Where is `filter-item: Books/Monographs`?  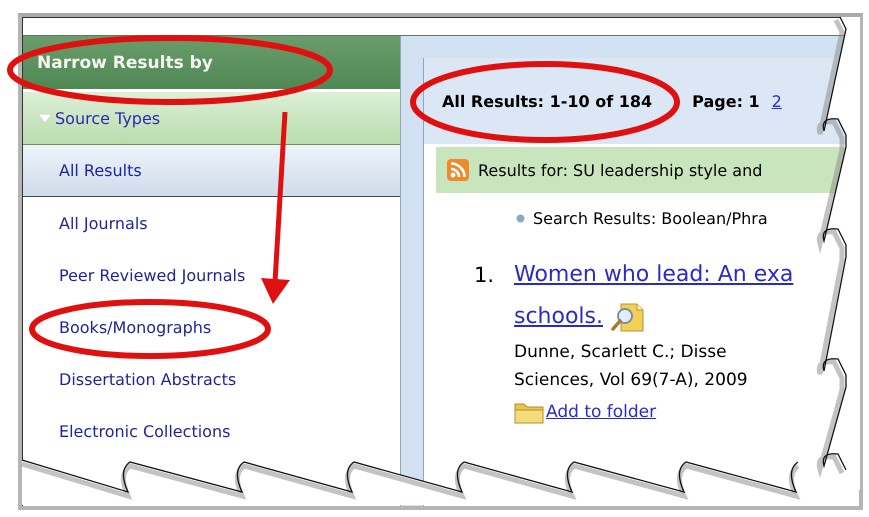 filter-item: Books/Monographs is located at coordinates (211, 327).